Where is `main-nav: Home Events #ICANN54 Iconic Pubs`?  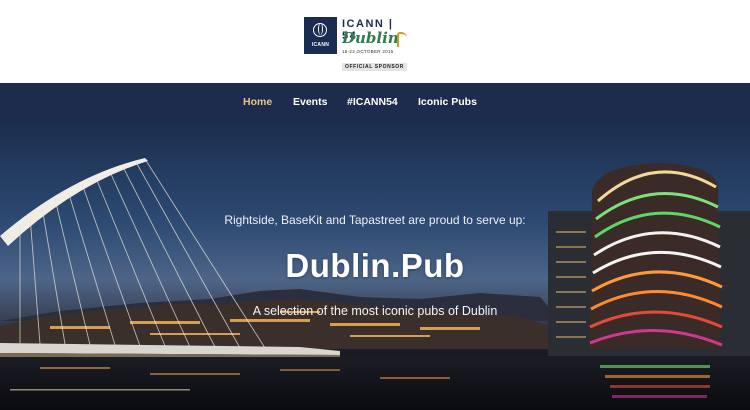 main-nav: Home Events #ICANN54 Iconic Pubs is located at coordinates (375, 102).